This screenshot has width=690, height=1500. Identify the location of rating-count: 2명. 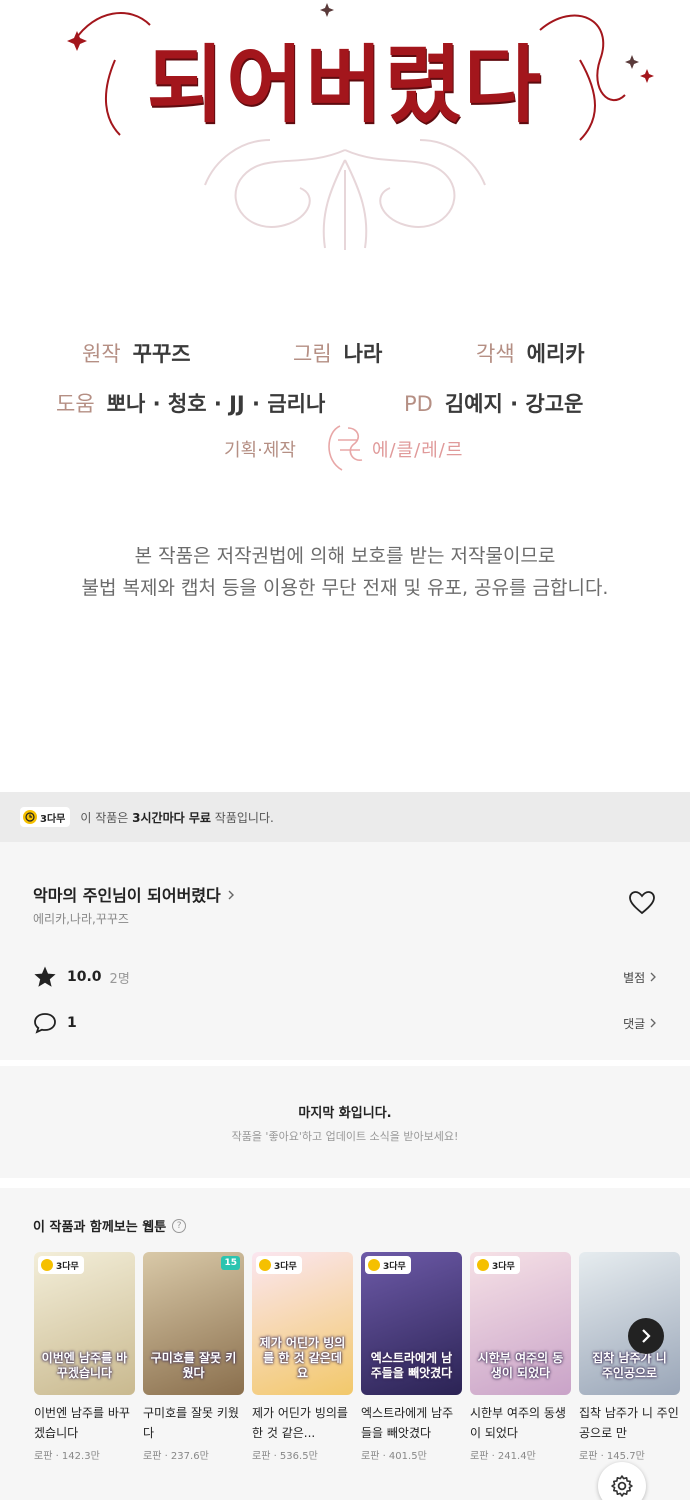
(119, 979).